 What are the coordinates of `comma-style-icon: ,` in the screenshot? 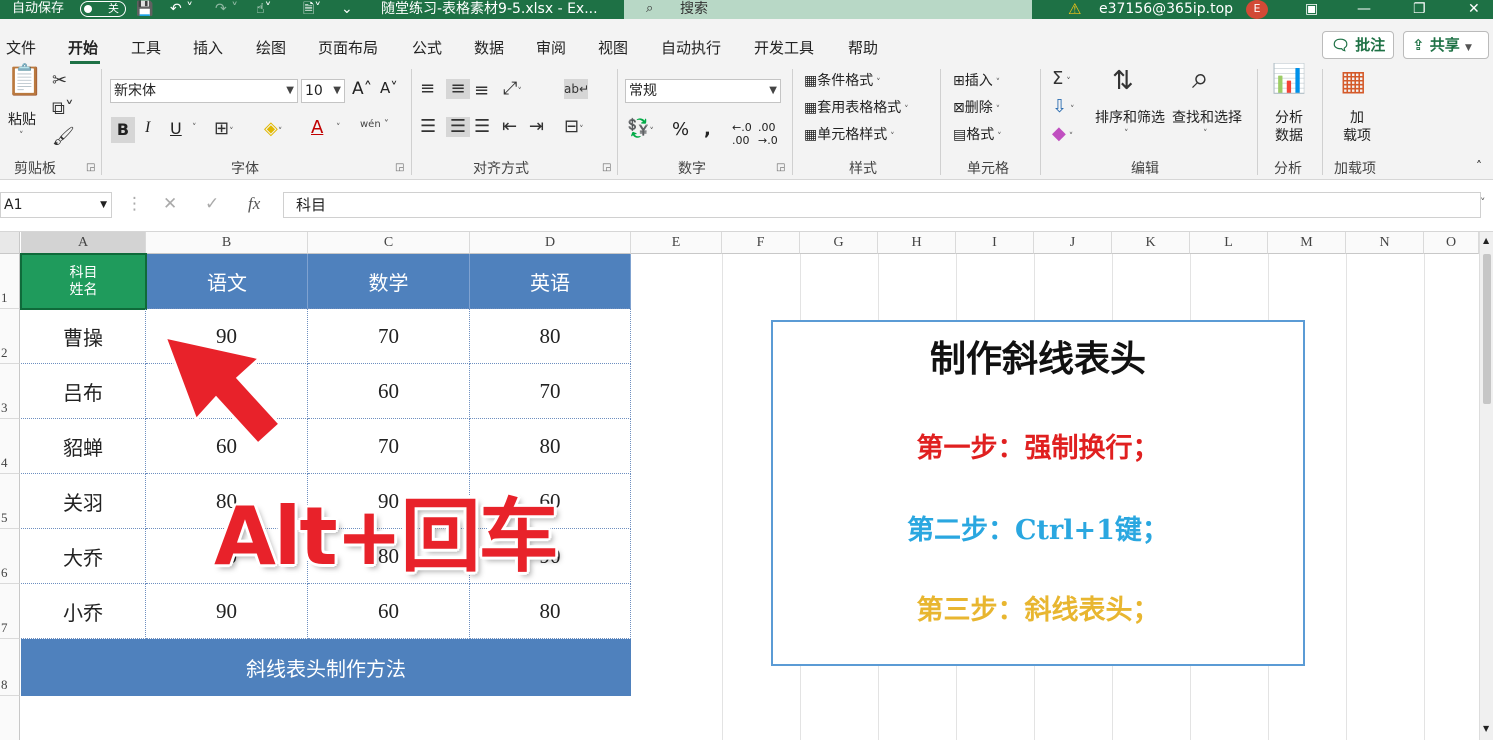 It's located at (707, 129).